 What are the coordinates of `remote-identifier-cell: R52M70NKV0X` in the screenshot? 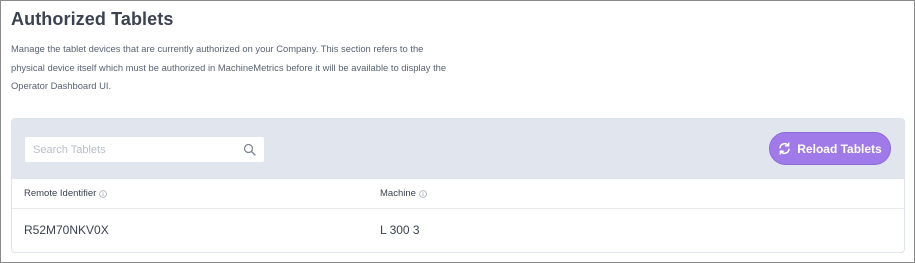 It's located at (66, 229).